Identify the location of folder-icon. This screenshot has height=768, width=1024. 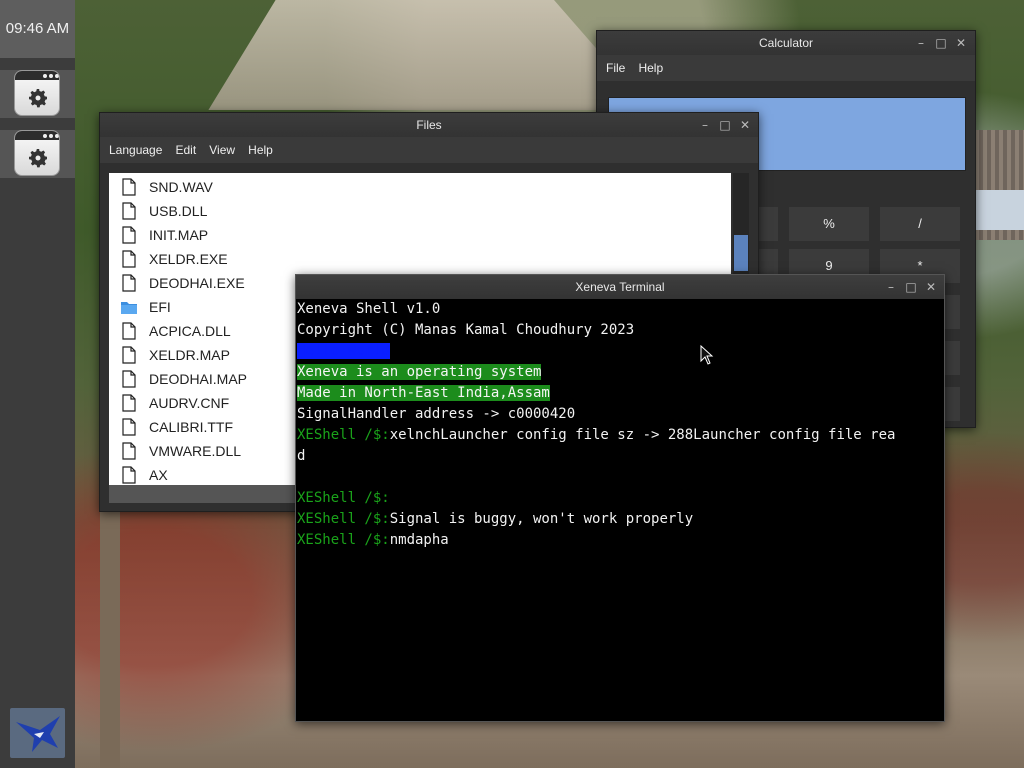
(129, 308).